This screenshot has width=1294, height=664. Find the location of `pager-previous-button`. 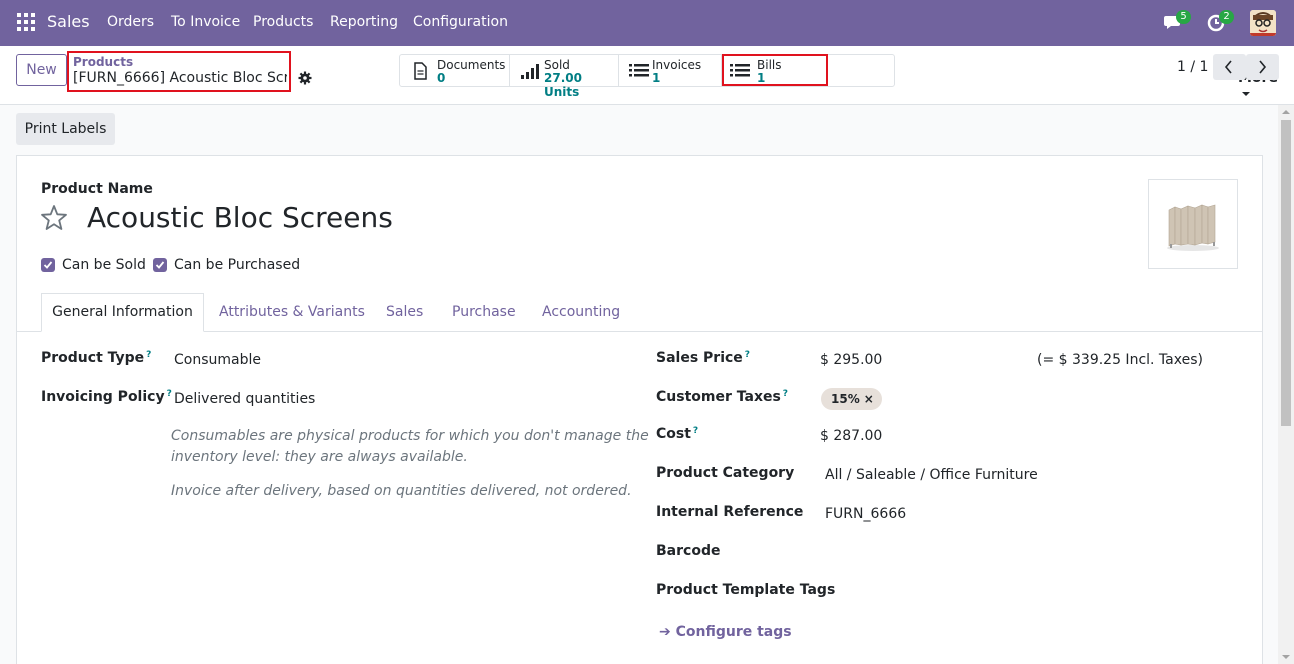

pager-previous-button is located at coordinates (1229, 67).